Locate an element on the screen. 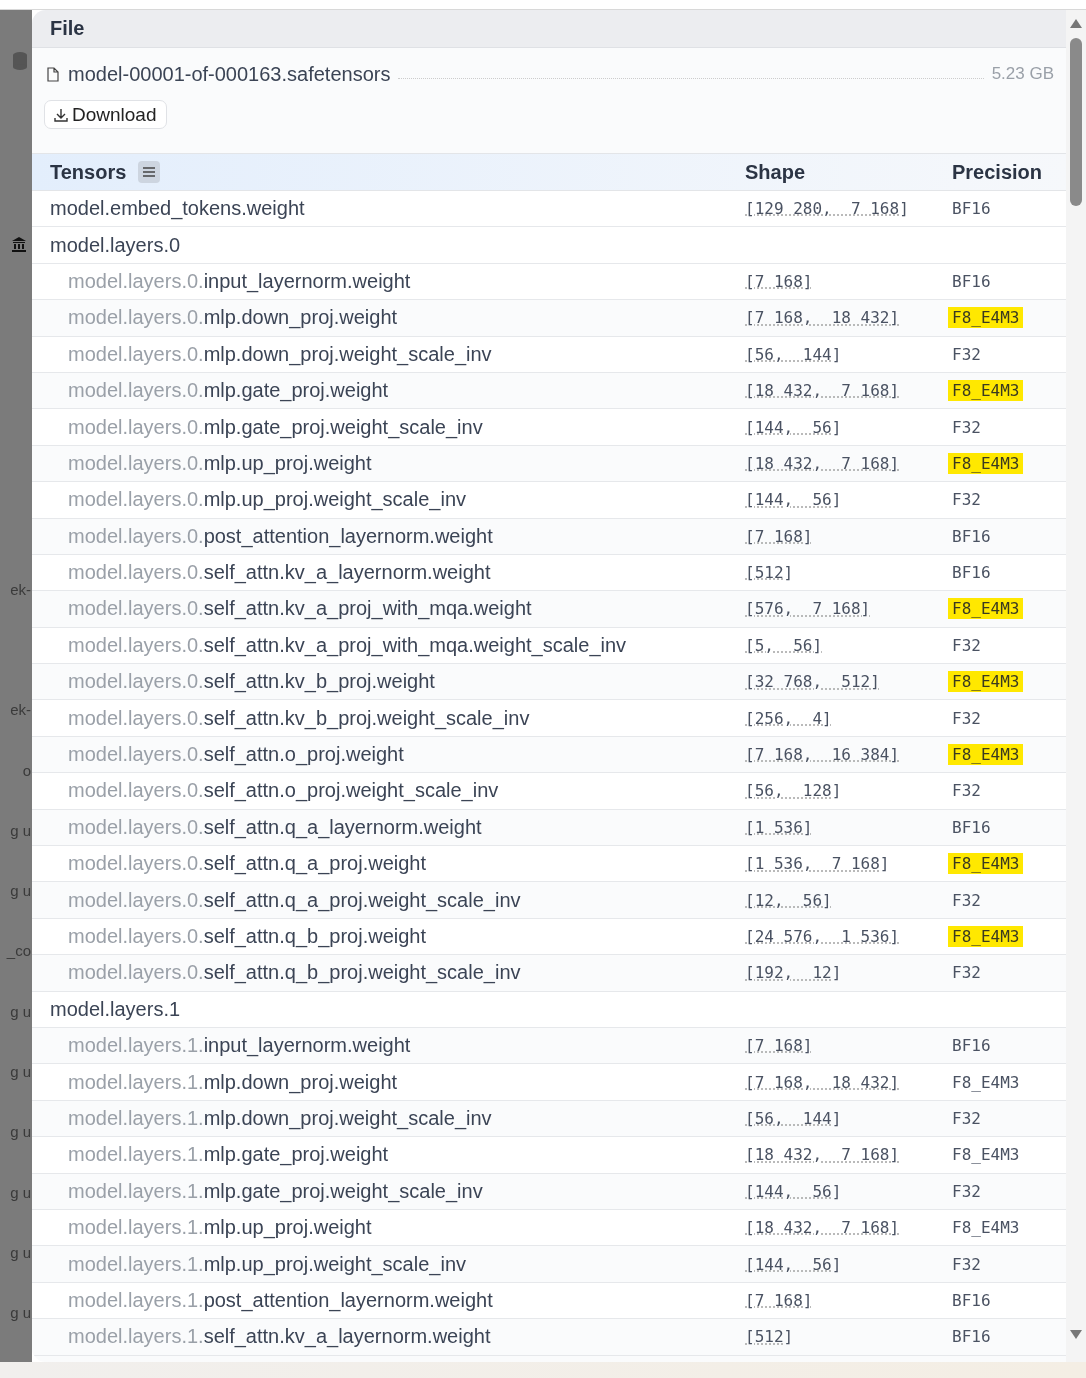  group-name: model.layers.1 is located at coordinates (115, 1009).